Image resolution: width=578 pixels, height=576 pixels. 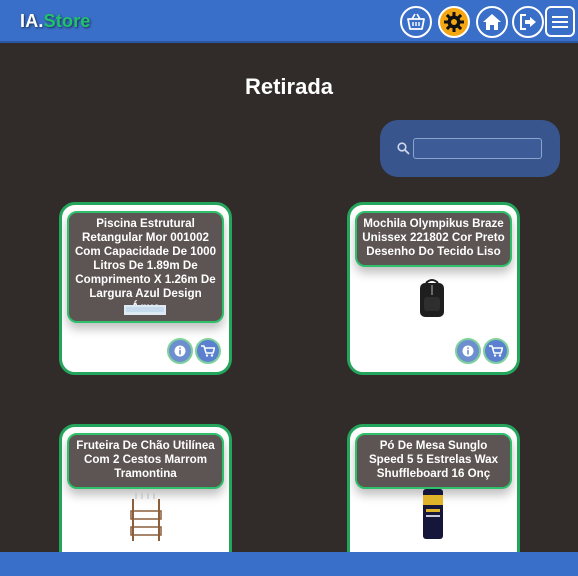 What do you see at coordinates (403, 148) in the screenshot?
I see `search-icon` at bounding box center [403, 148].